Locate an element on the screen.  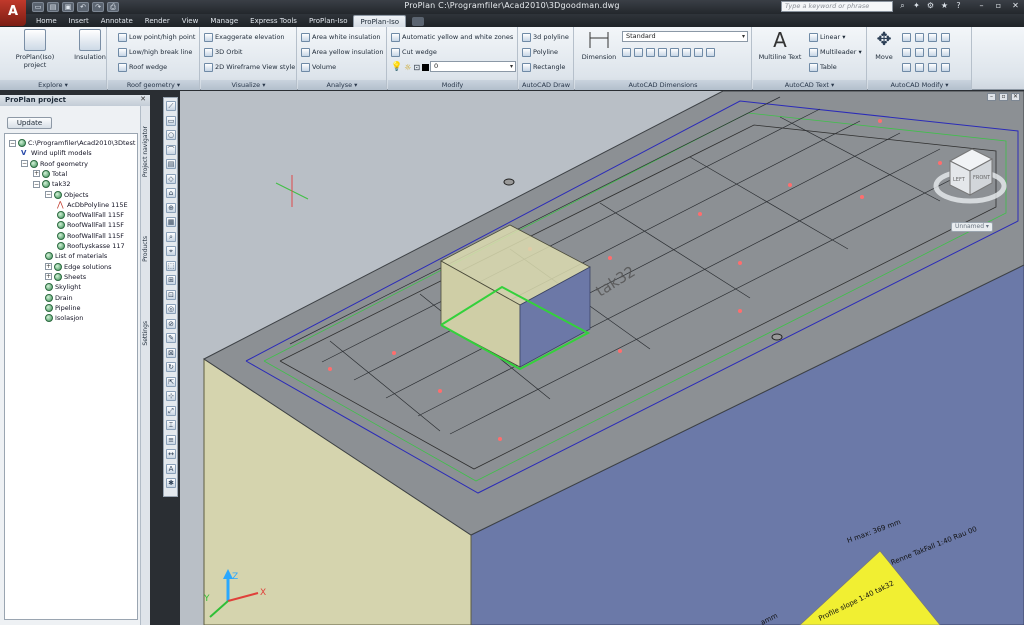
mirror-icon is located at coordinates (906, 52).